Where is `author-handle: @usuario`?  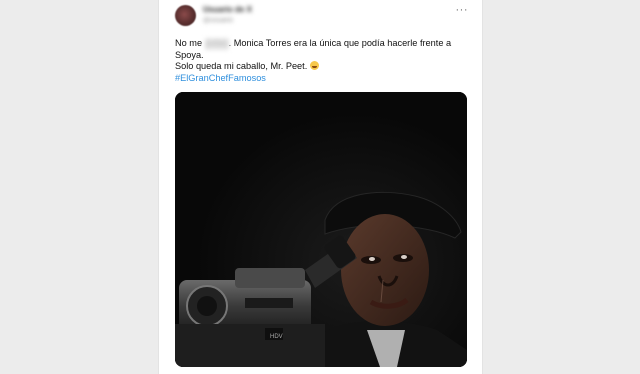 author-handle: @usuario is located at coordinates (238, 21).